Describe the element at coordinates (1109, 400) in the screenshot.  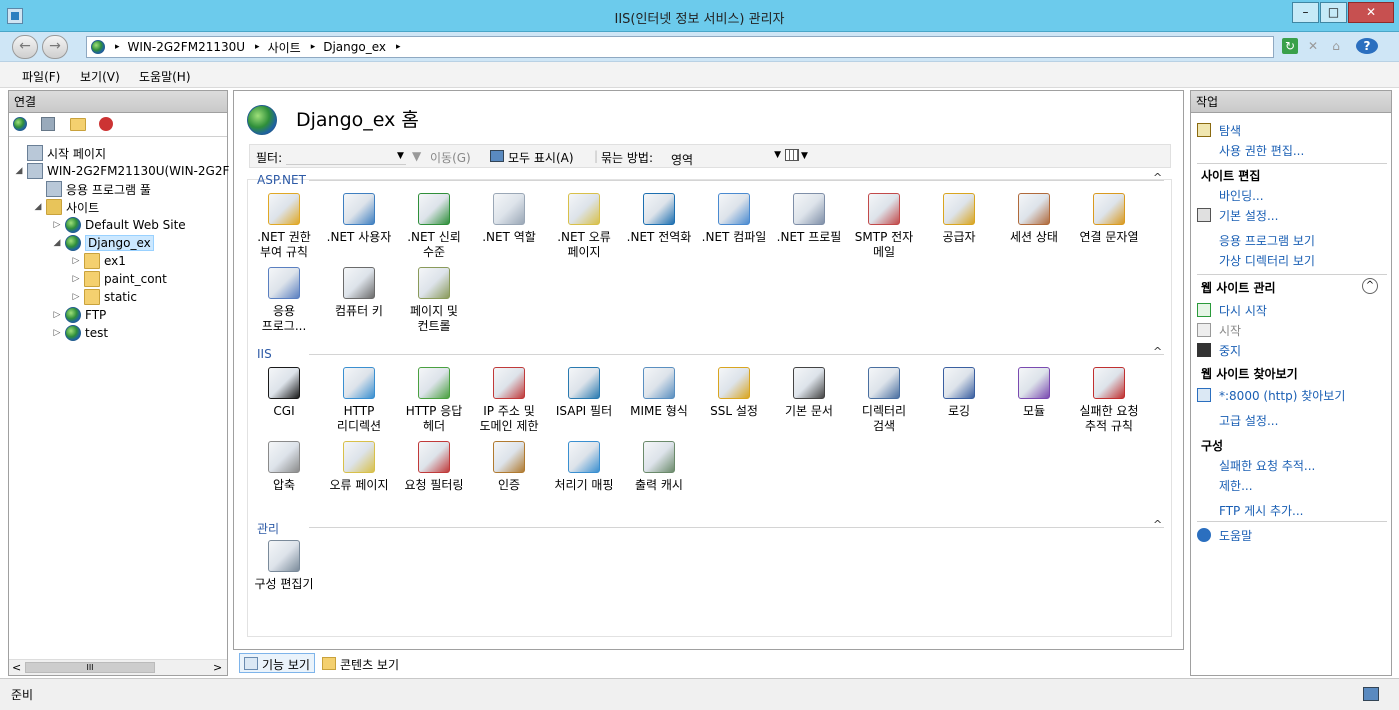
I see `feature-item: 실패한 요청 추적 규칙` at that location.